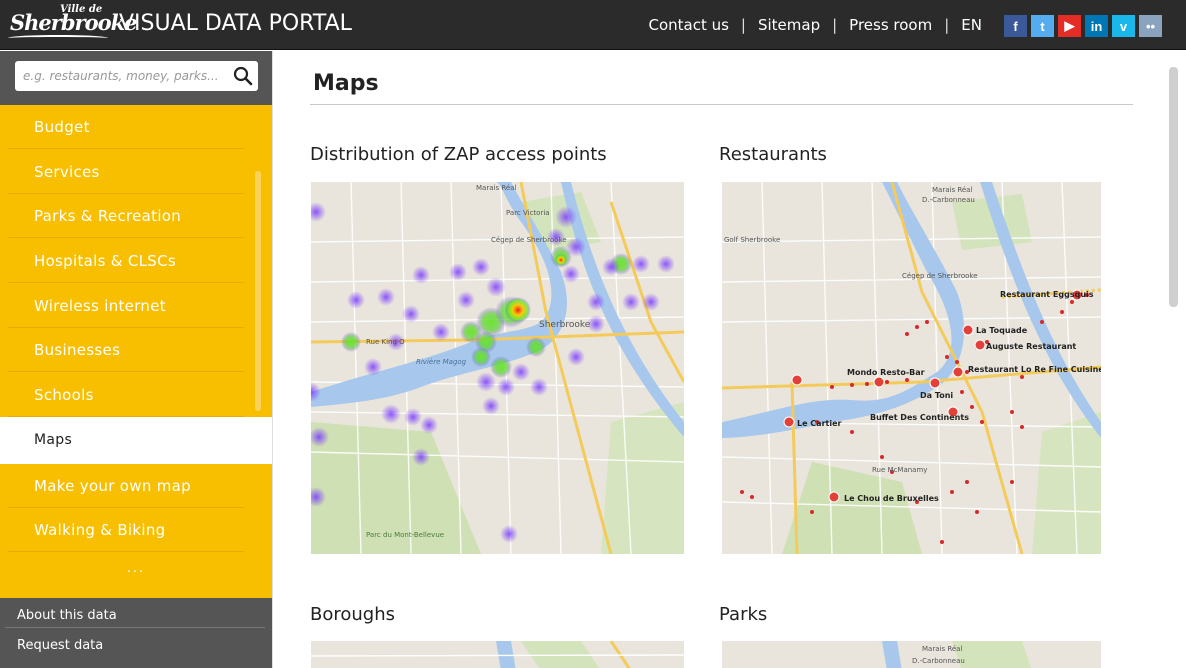 The height and width of the screenshot is (668, 1186). What do you see at coordinates (1047, 294) in the screenshot?
I see `map-label-eggsquis: Restaurant Eggsquis` at bounding box center [1047, 294].